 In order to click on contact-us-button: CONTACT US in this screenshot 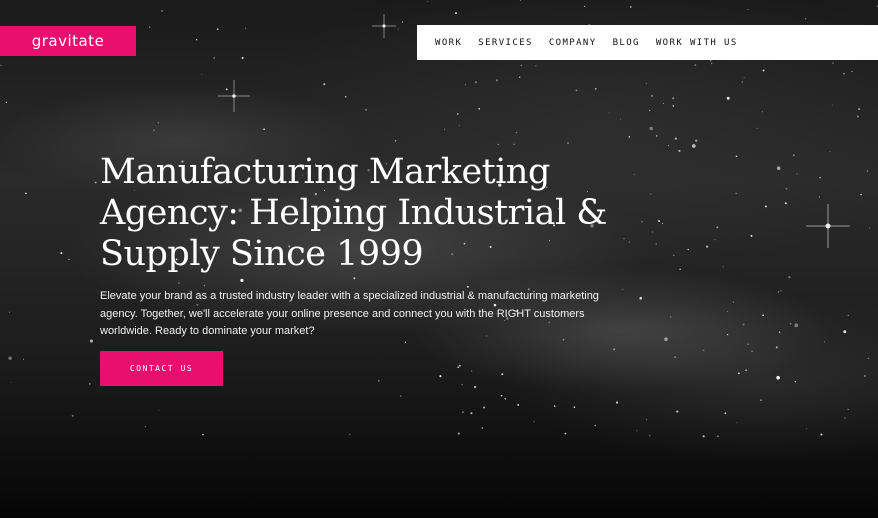, I will do `click(161, 368)`.